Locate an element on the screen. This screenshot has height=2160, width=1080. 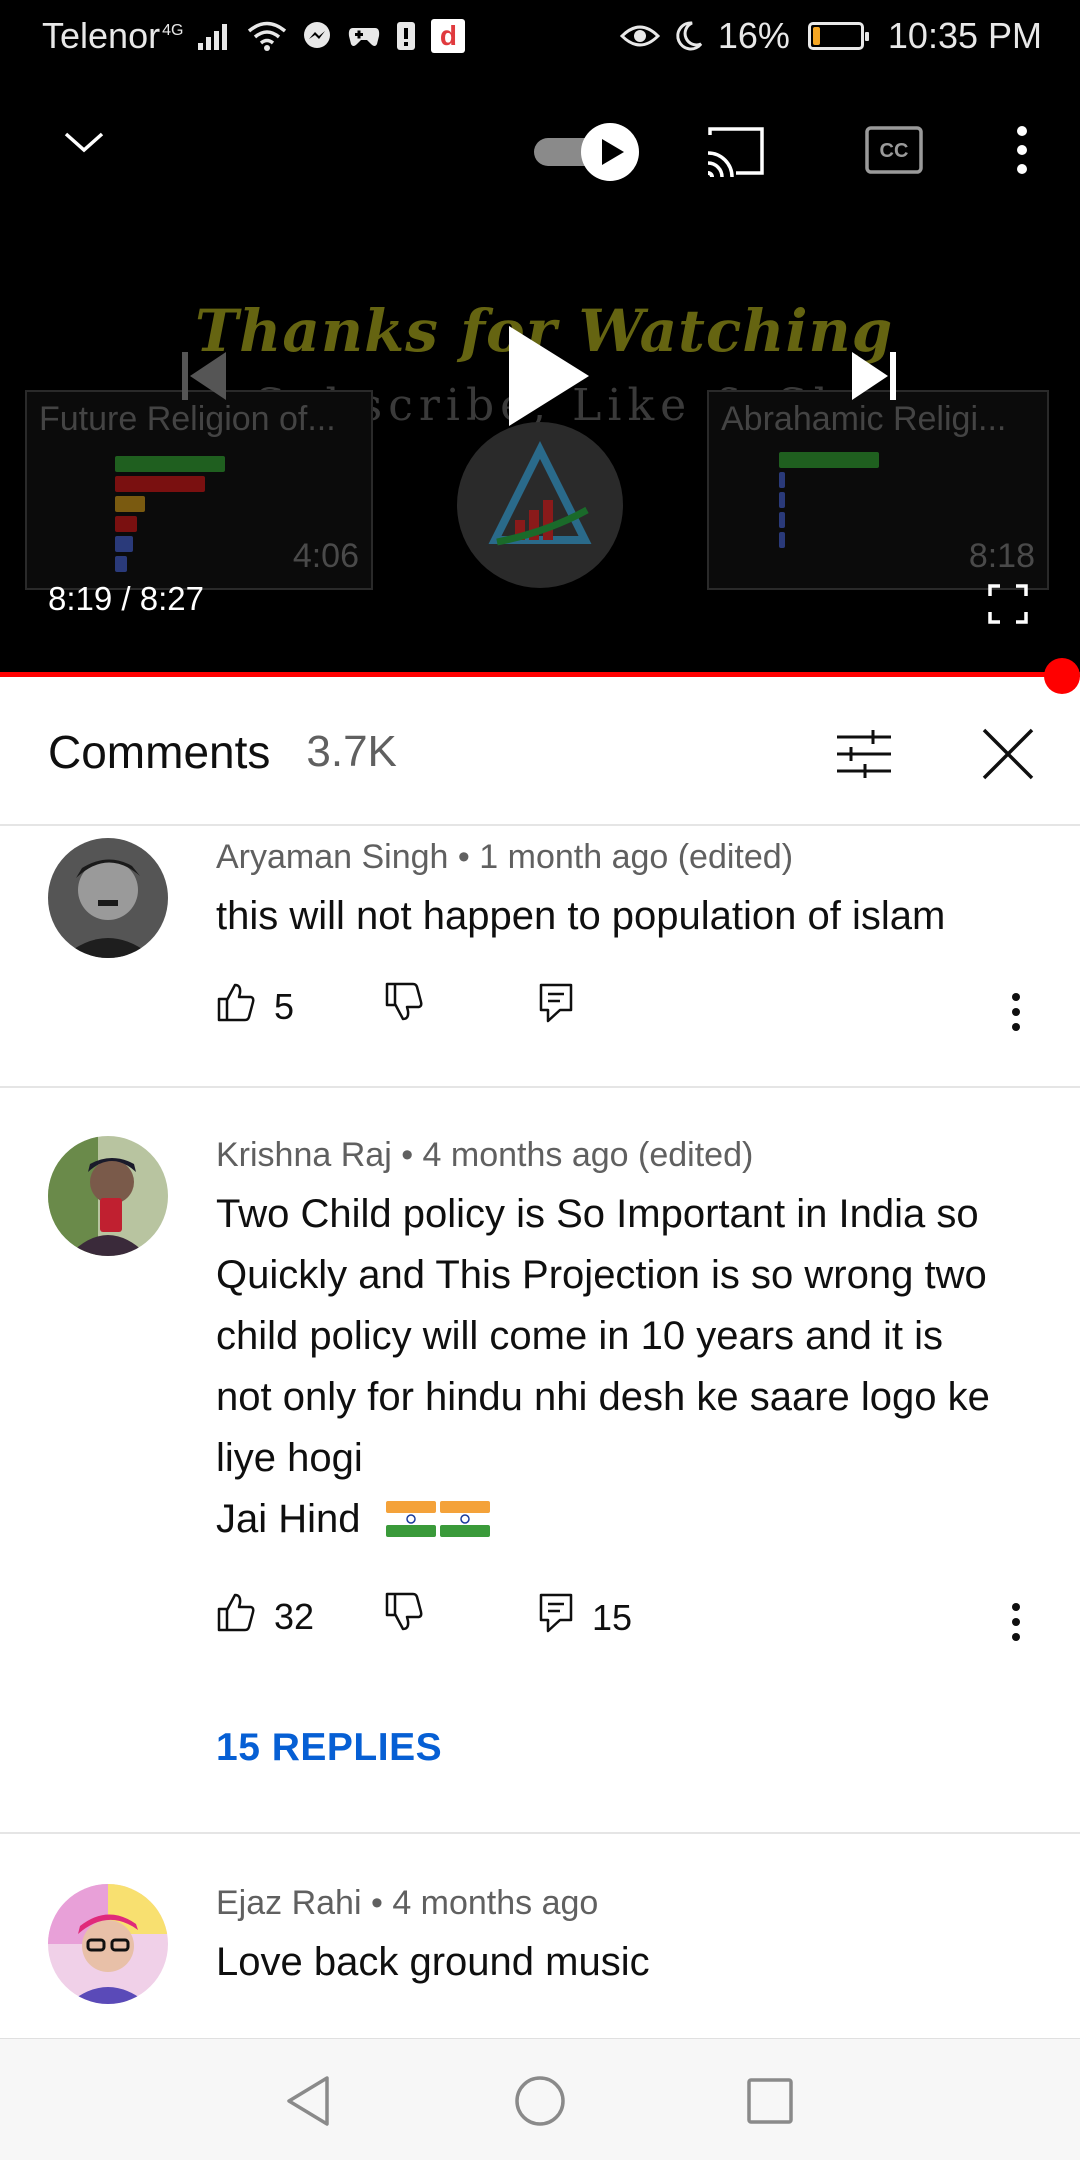
cast-icon is located at coordinates (735, 151).